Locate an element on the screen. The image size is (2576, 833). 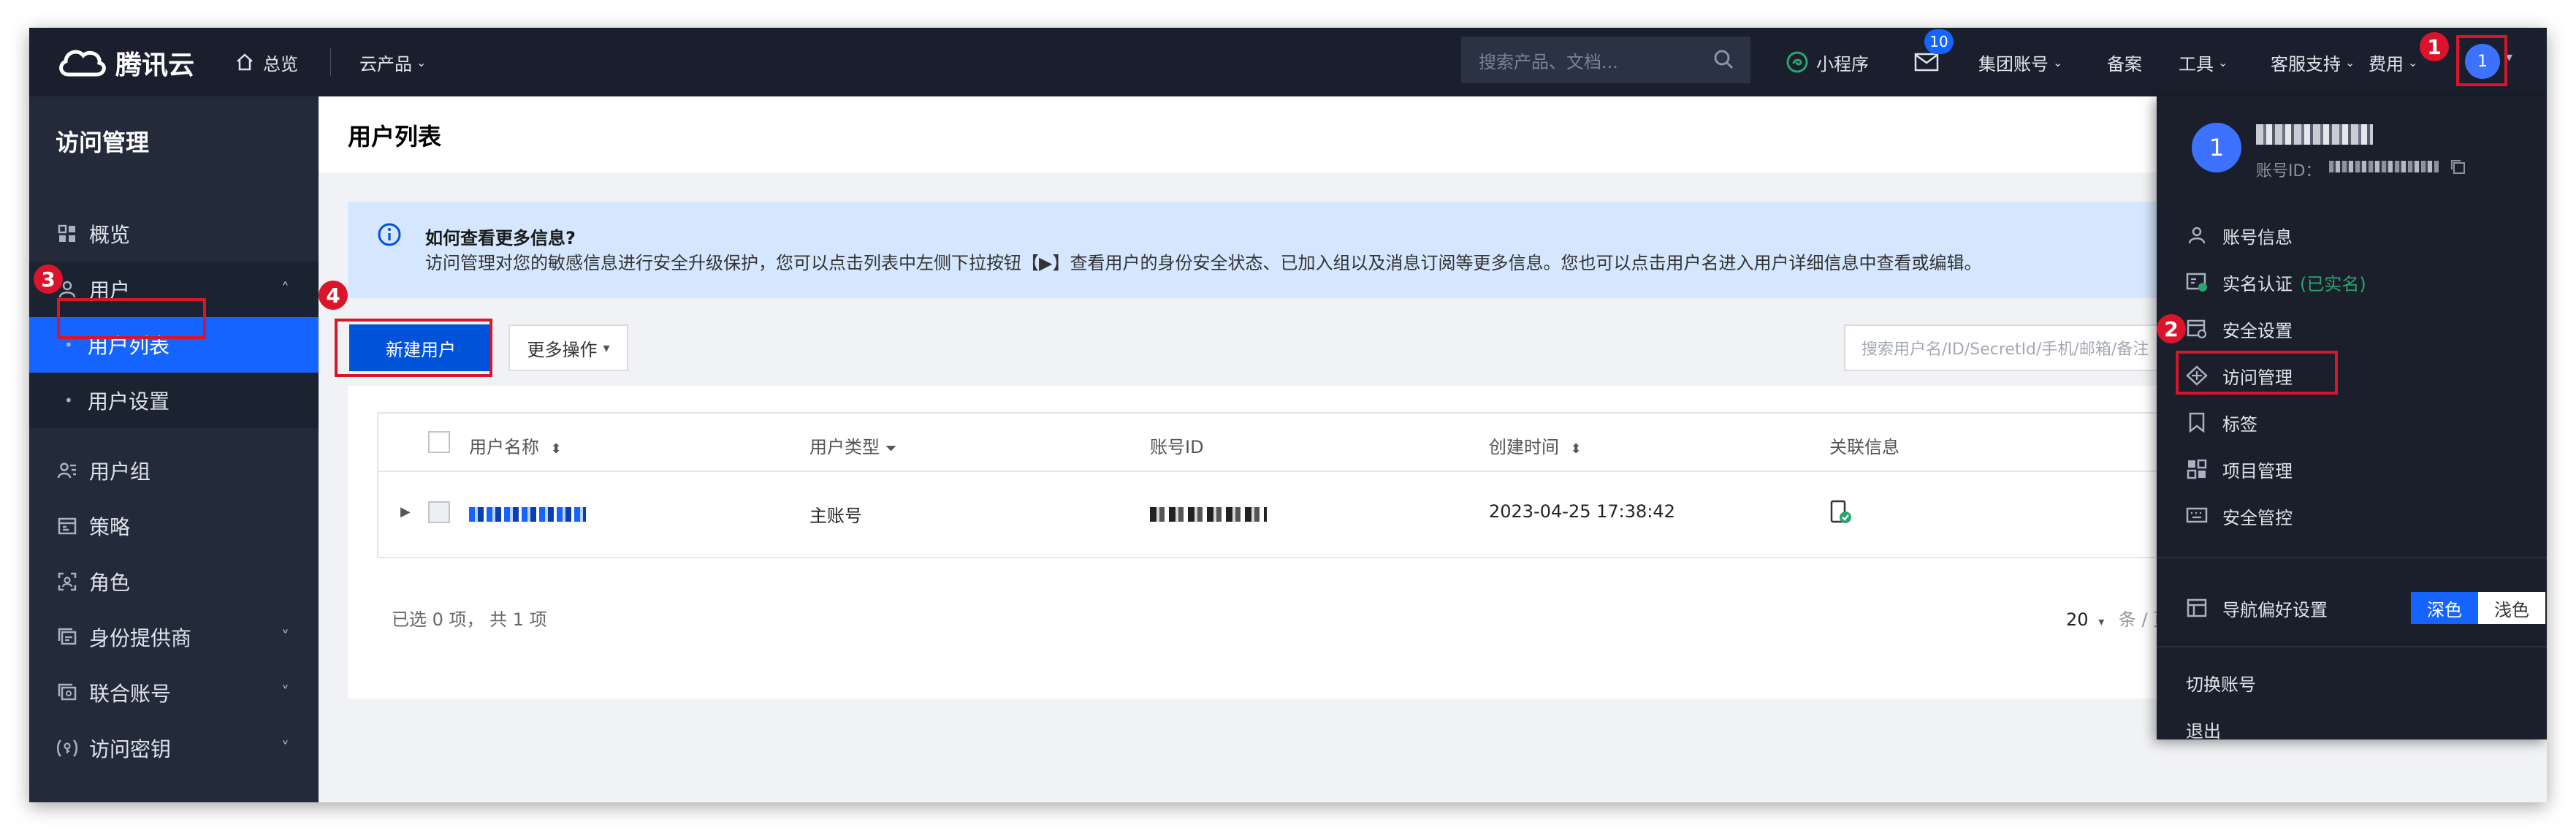
brand-name: 腾讯云 is located at coordinates (155, 65).